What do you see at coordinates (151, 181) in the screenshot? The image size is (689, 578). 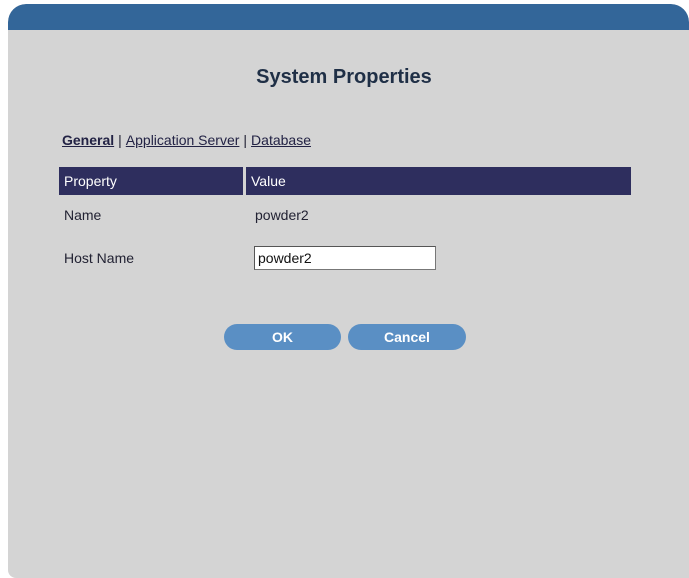 I see `column-header-property: Property` at bounding box center [151, 181].